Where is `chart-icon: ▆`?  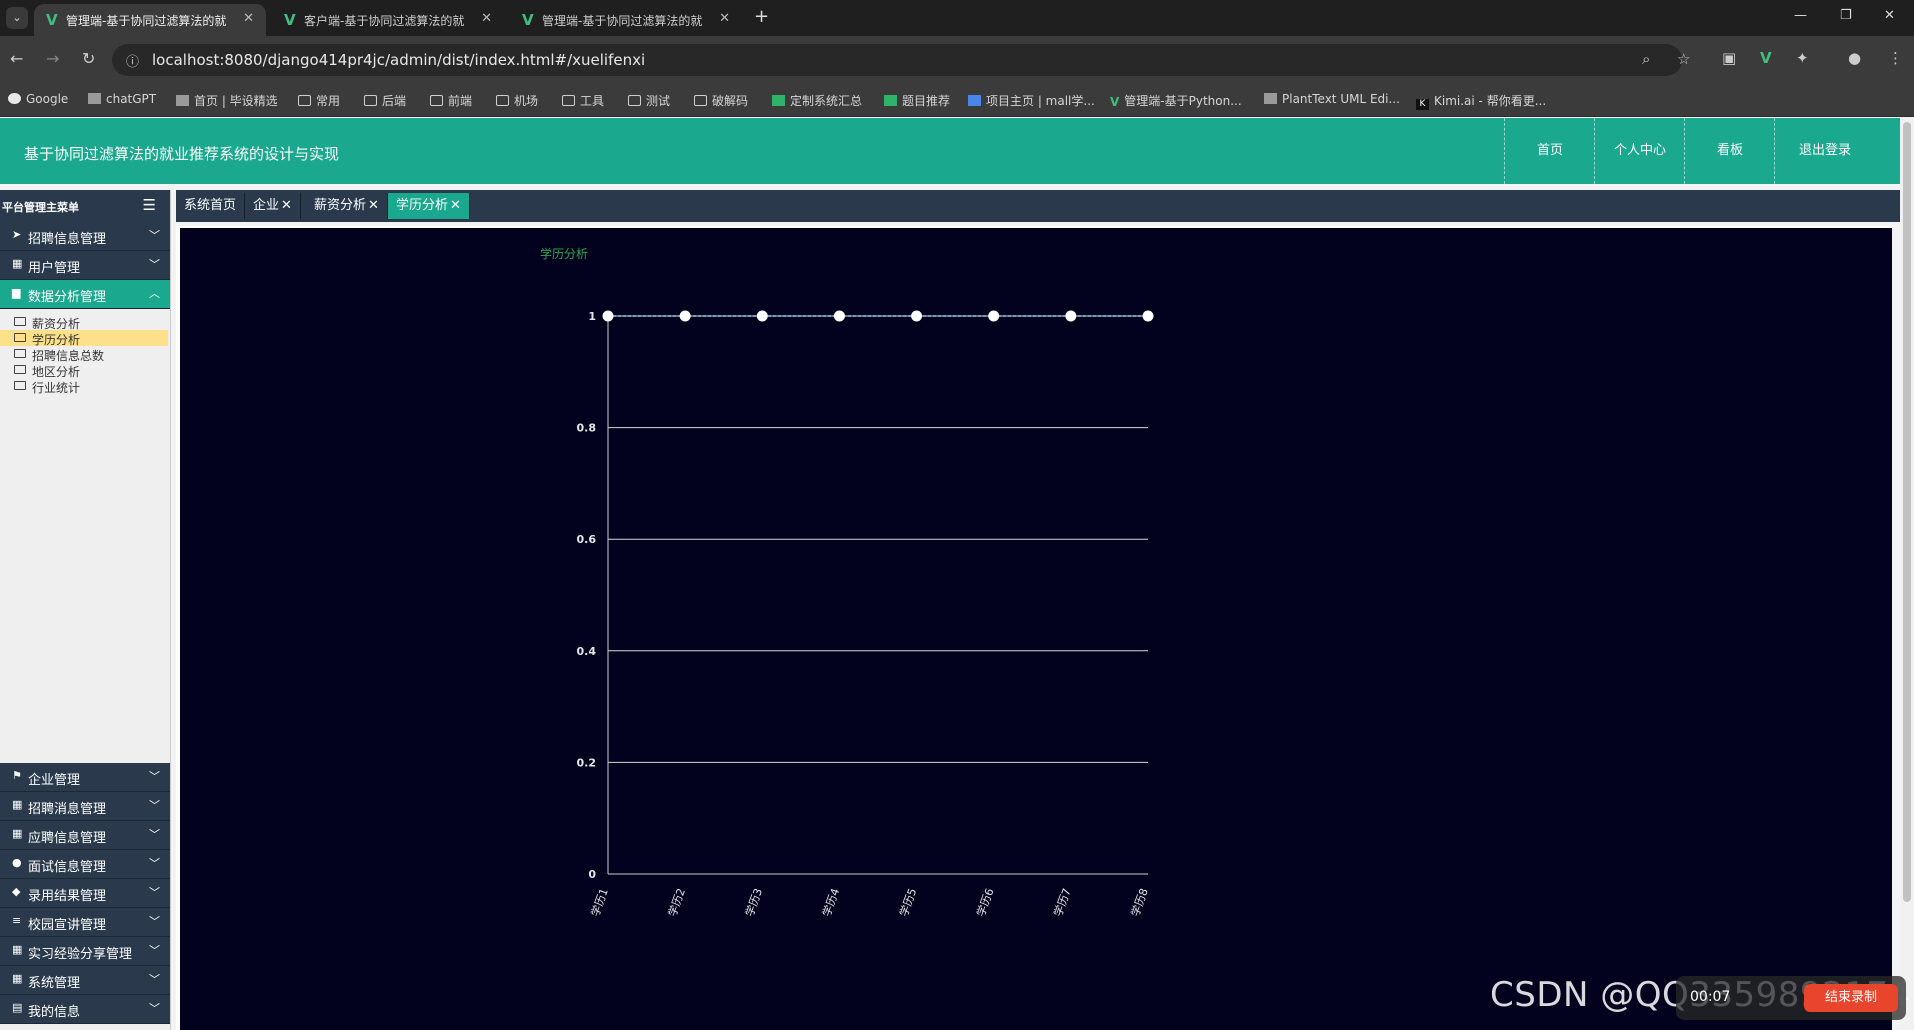 chart-icon: ▆ is located at coordinates (16, 292).